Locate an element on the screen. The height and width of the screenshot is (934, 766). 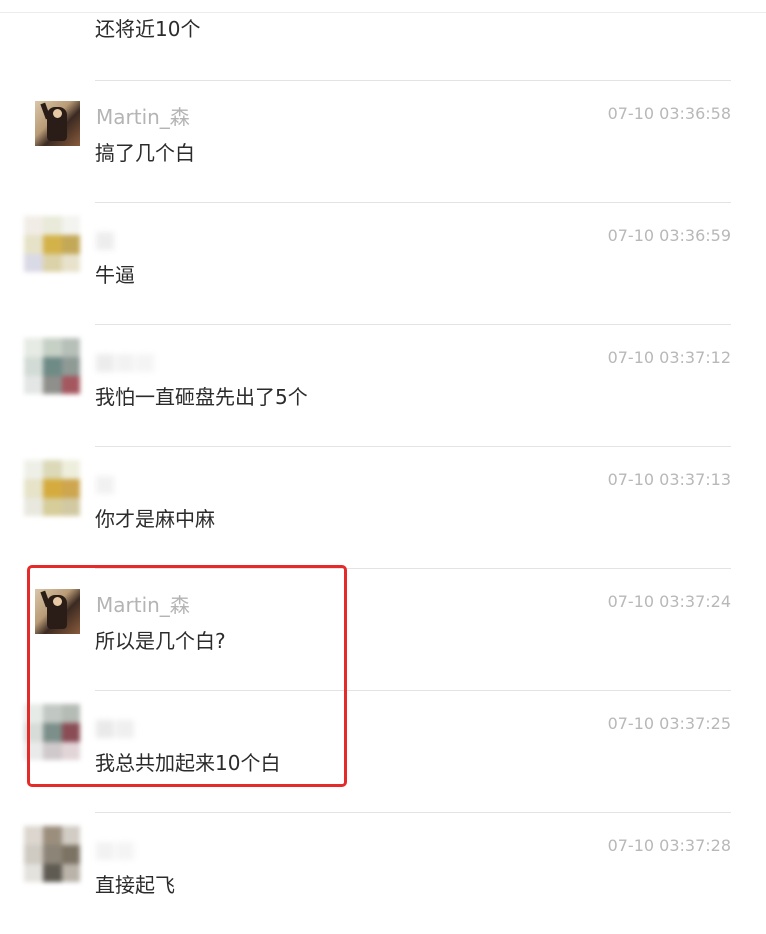
comment-item: Martin_森 07-10 03:36:58 搞了几个白 is located at coordinates (383, 141).